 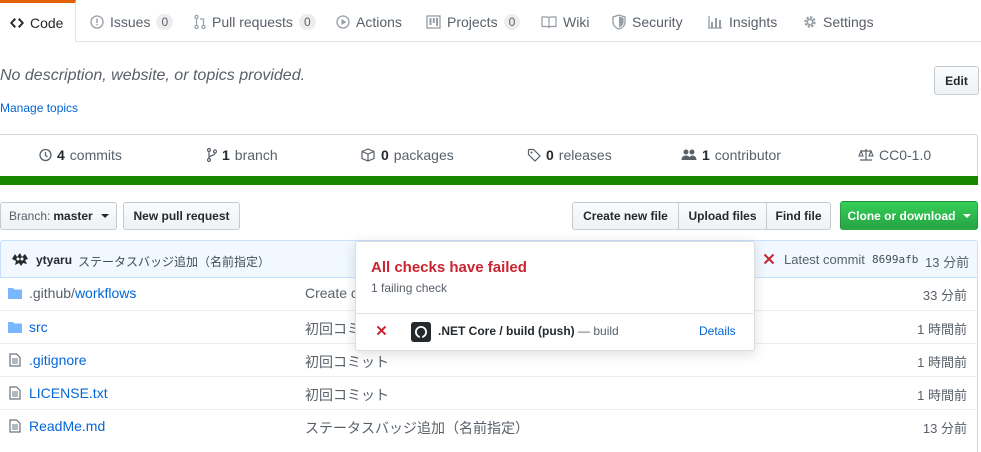 What do you see at coordinates (944, 428) in the screenshot?
I see `file-age: 13 分前` at bounding box center [944, 428].